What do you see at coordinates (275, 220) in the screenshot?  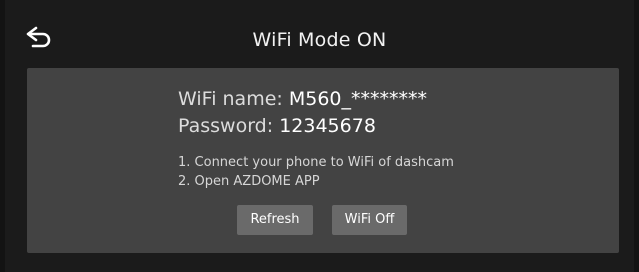 I see `refresh-button: Refresh` at bounding box center [275, 220].